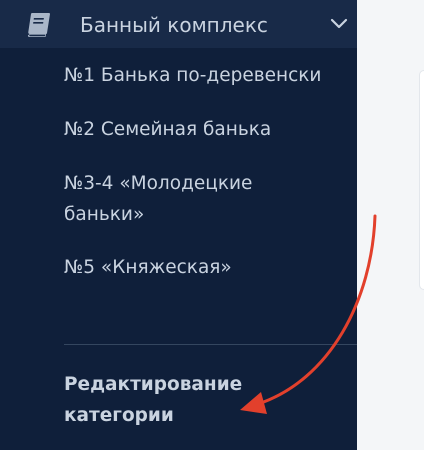 This screenshot has height=450, width=424. I want to click on sidebar-item-bath-2: №2 Семейная банька, so click(209, 129).